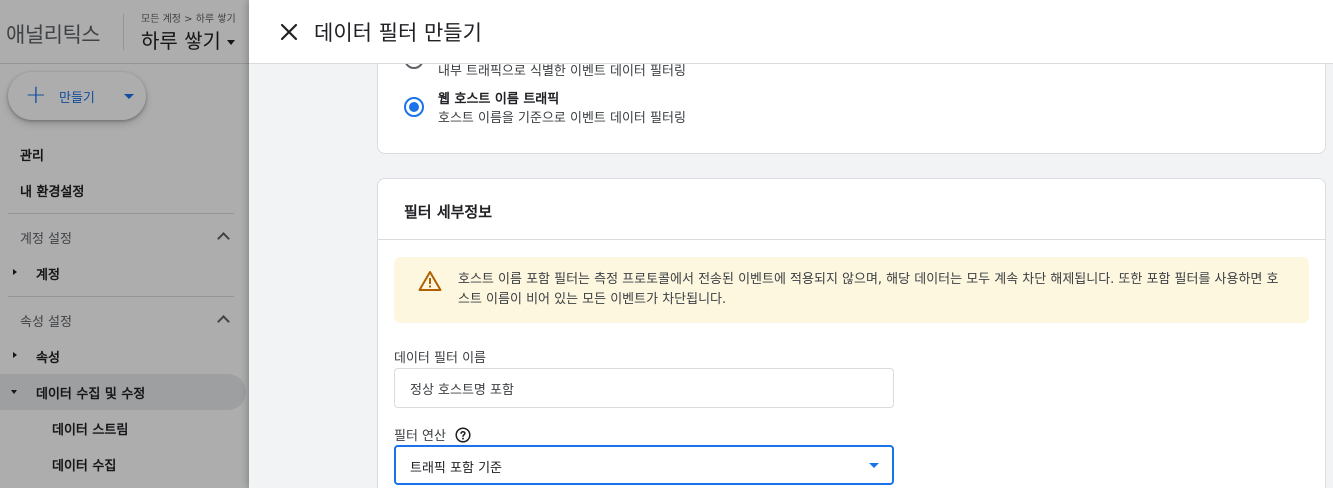  What do you see at coordinates (851, 239) in the screenshot?
I see `card-divider` at bounding box center [851, 239].